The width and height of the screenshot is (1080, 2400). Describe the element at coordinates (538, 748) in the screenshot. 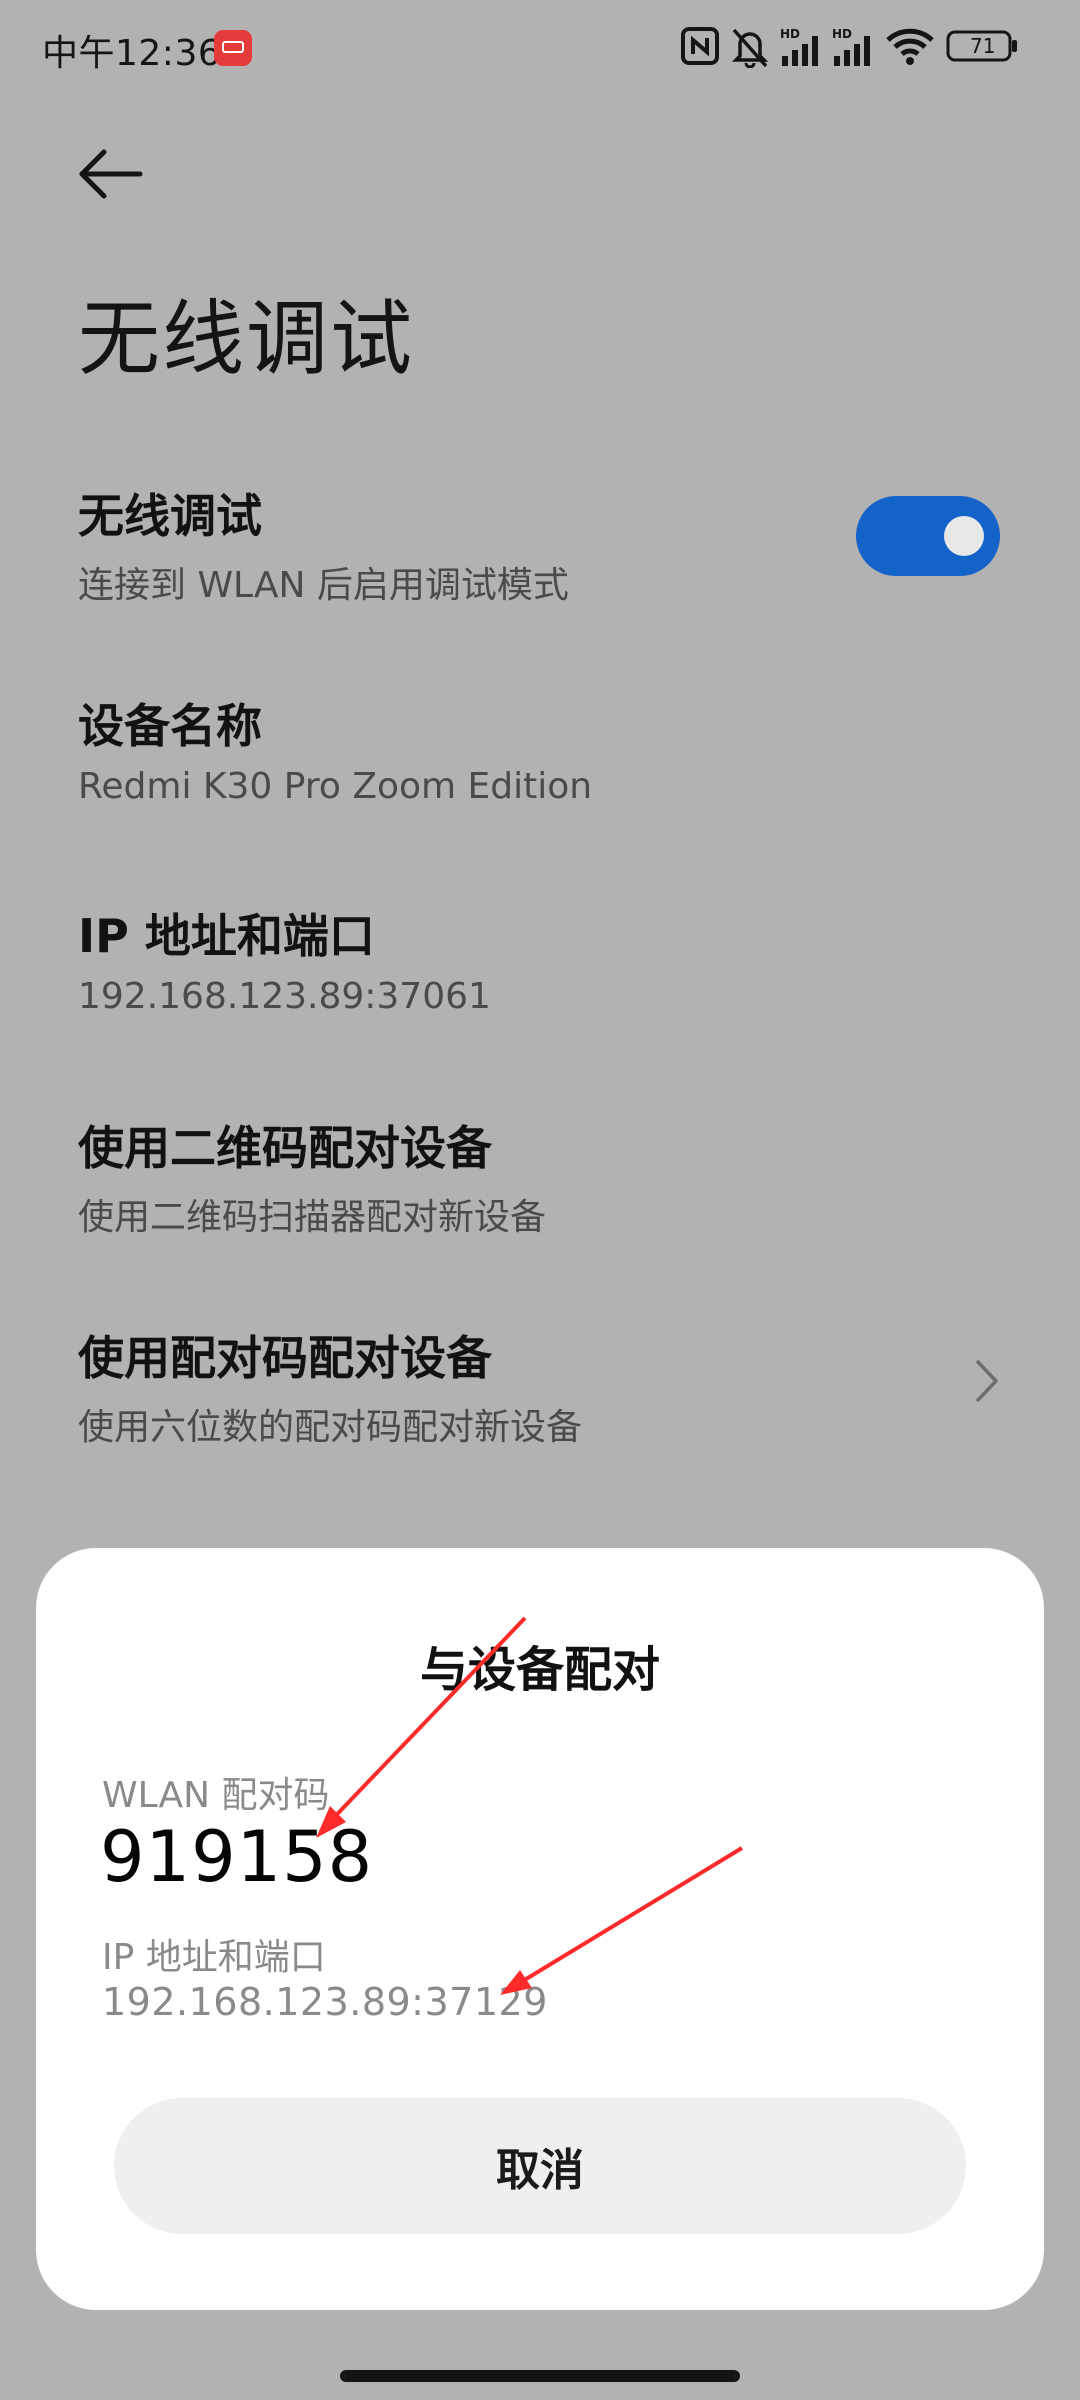

I see `setting-device-name: 设备名称 Redmi K30 Pro Zoom Edition` at that location.